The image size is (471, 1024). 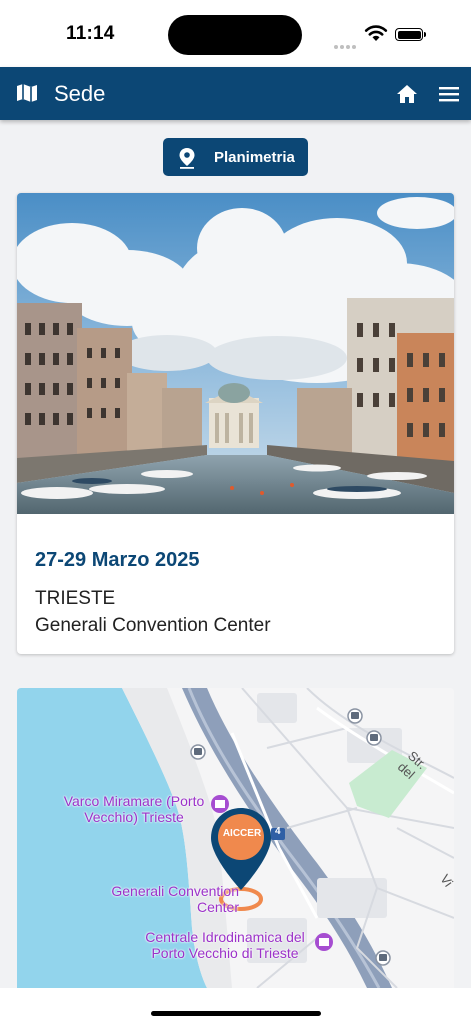 What do you see at coordinates (27, 93) in the screenshot?
I see `map-icon` at bounding box center [27, 93].